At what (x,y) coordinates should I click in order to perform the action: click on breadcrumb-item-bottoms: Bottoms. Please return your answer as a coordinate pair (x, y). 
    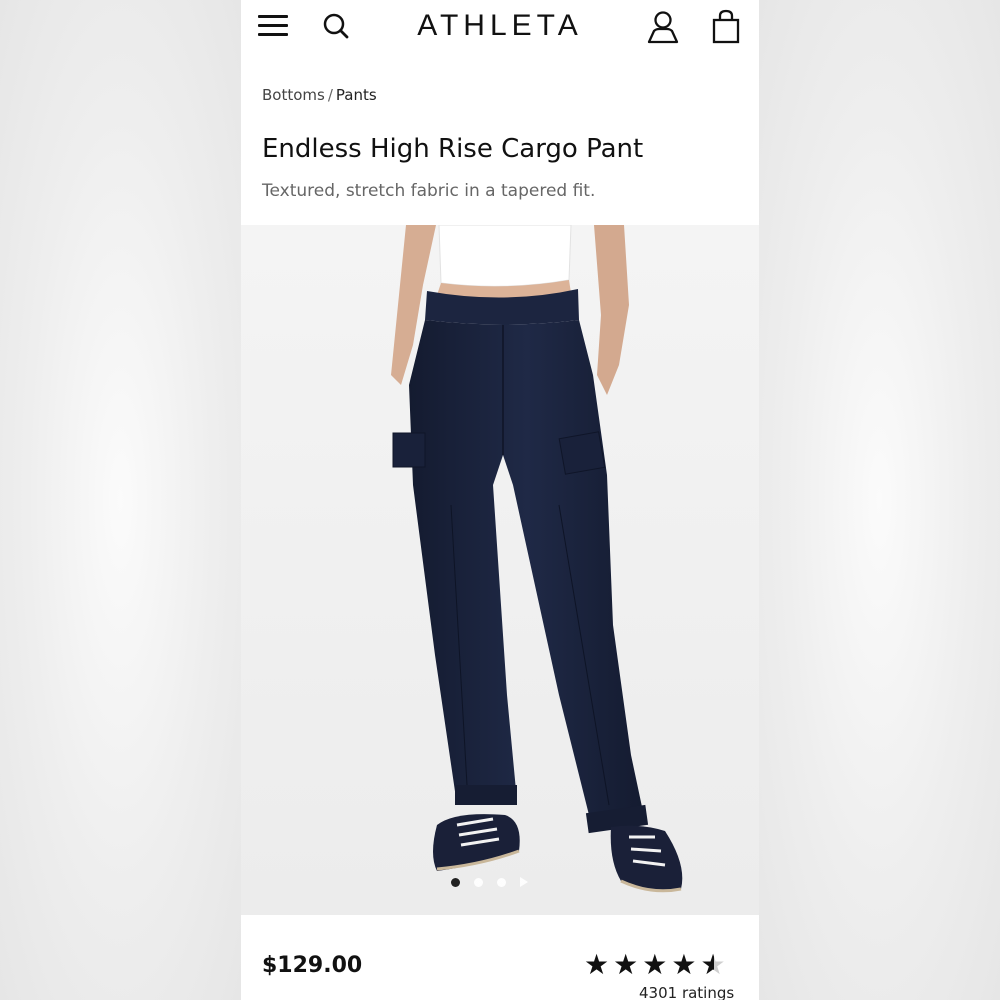
    Looking at the image, I should click on (293, 95).